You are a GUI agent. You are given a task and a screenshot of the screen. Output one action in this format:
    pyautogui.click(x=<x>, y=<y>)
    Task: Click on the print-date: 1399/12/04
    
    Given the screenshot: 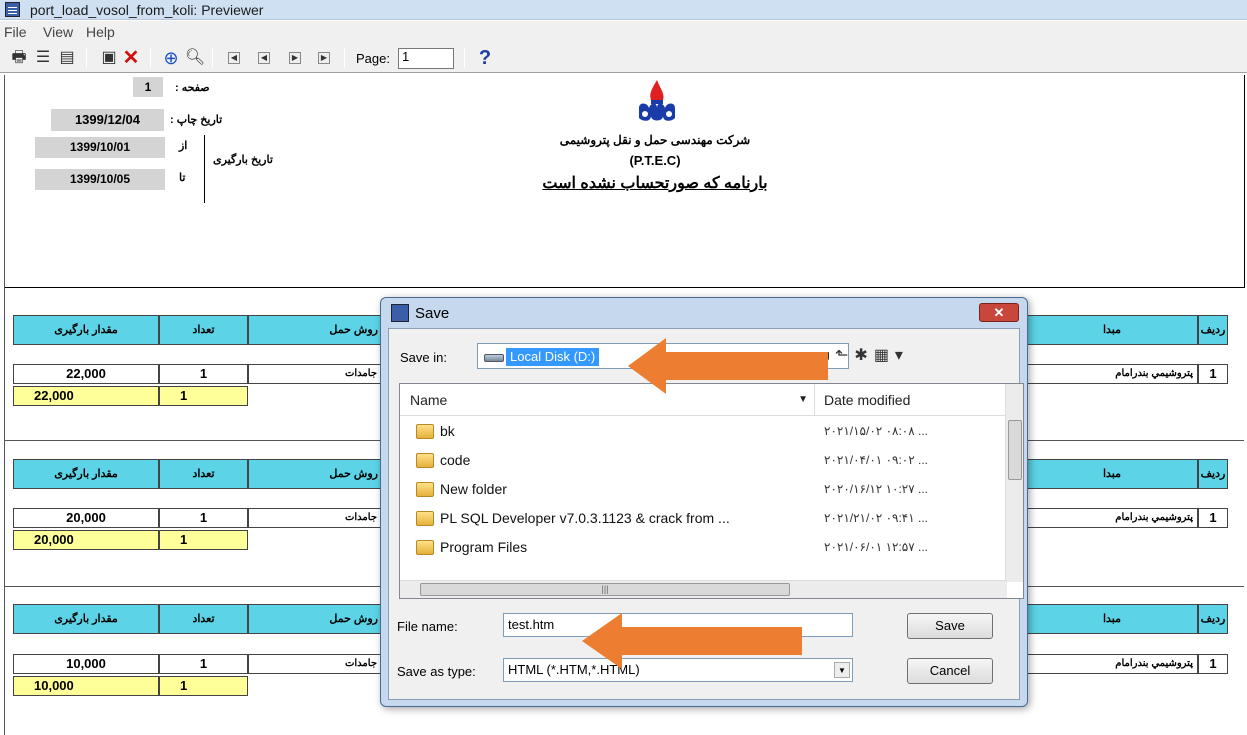 What is the action you would take?
    pyautogui.click(x=107, y=120)
    